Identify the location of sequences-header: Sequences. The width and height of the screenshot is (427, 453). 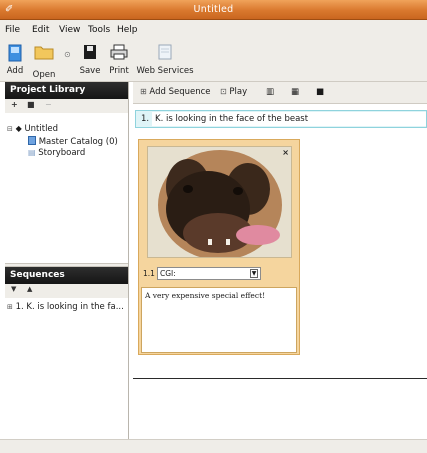
(66, 275).